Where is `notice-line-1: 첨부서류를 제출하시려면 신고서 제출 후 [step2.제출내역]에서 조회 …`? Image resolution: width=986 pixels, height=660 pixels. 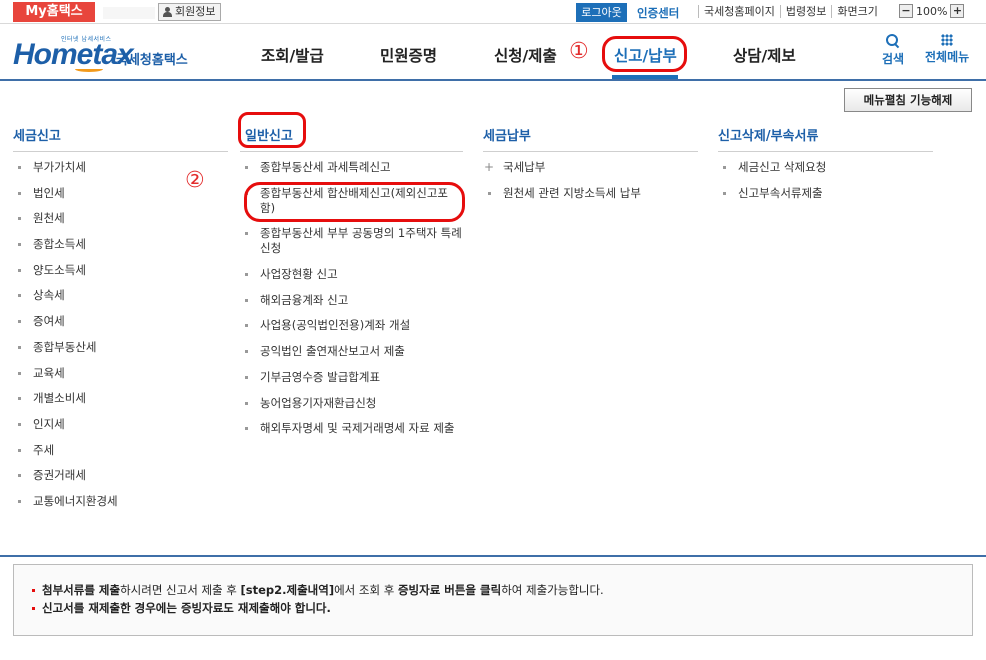 notice-line-1: 첨부서류를 제출하시려면 신고서 제출 후 [step2.제출내역]에서 조회 … is located at coordinates (502, 590).